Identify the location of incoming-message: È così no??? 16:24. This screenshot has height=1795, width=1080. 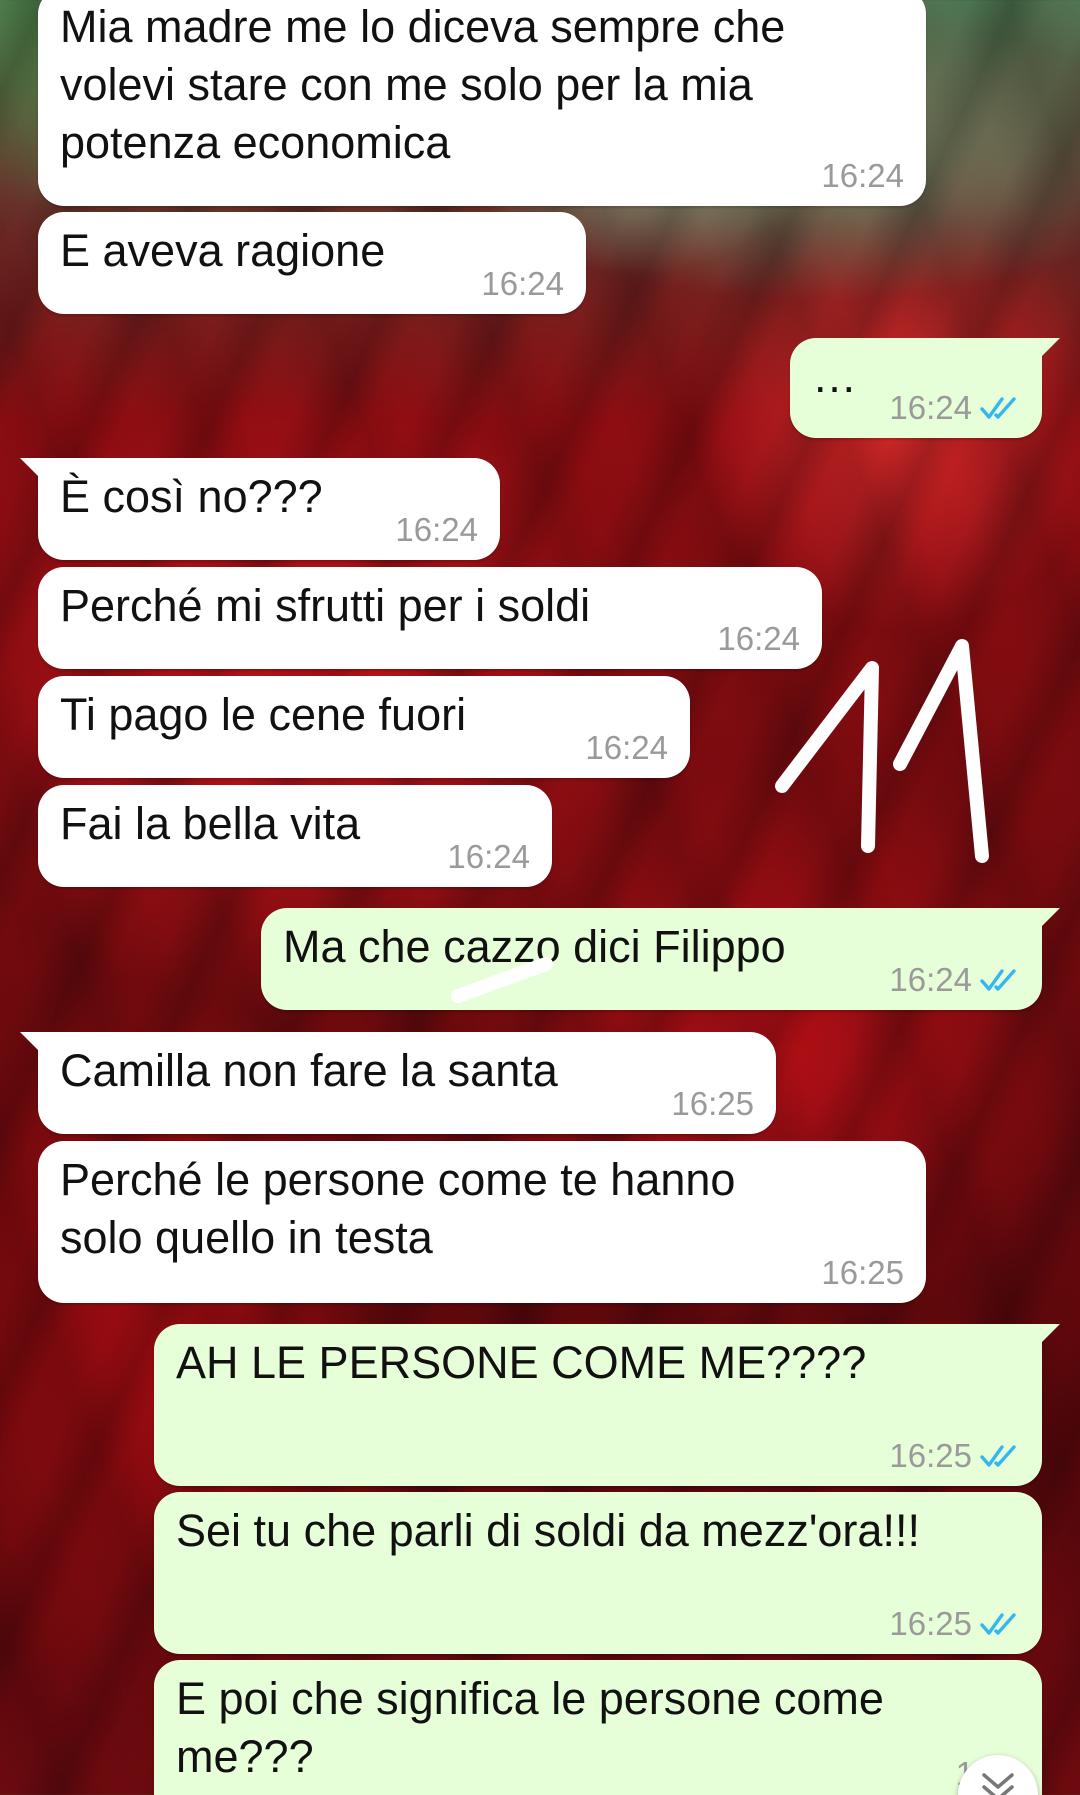
(260, 509).